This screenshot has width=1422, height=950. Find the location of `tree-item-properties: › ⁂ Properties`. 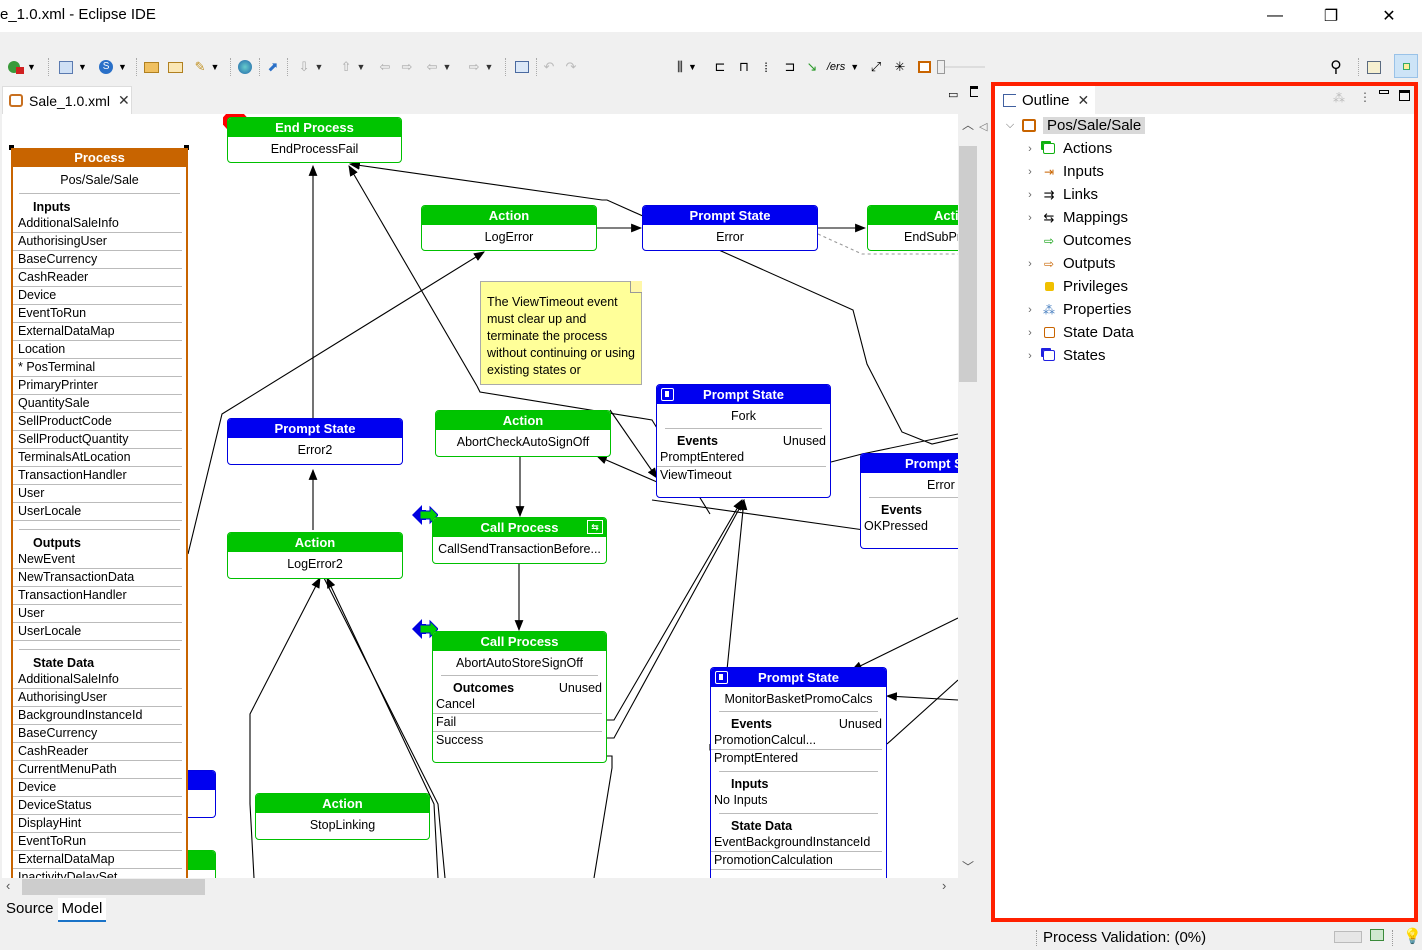

tree-item-properties: › ⁂ Properties is located at coordinates (1204, 309).